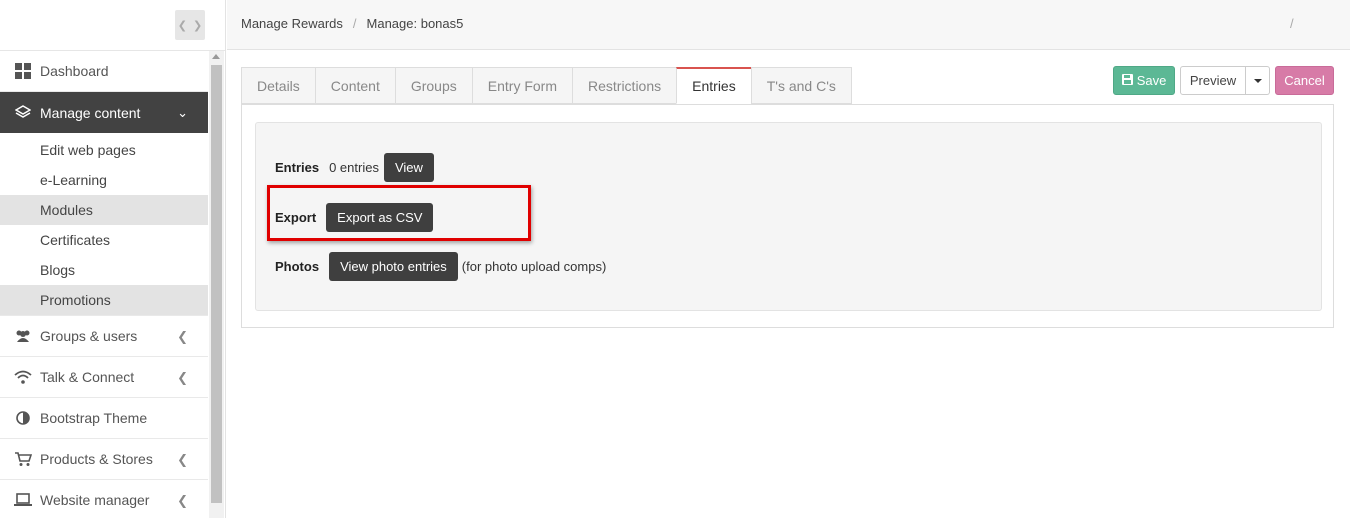  Describe the element at coordinates (292, 23) in the screenshot. I see `breadcrumb-manage-rewards: Manage Rewards` at that location.